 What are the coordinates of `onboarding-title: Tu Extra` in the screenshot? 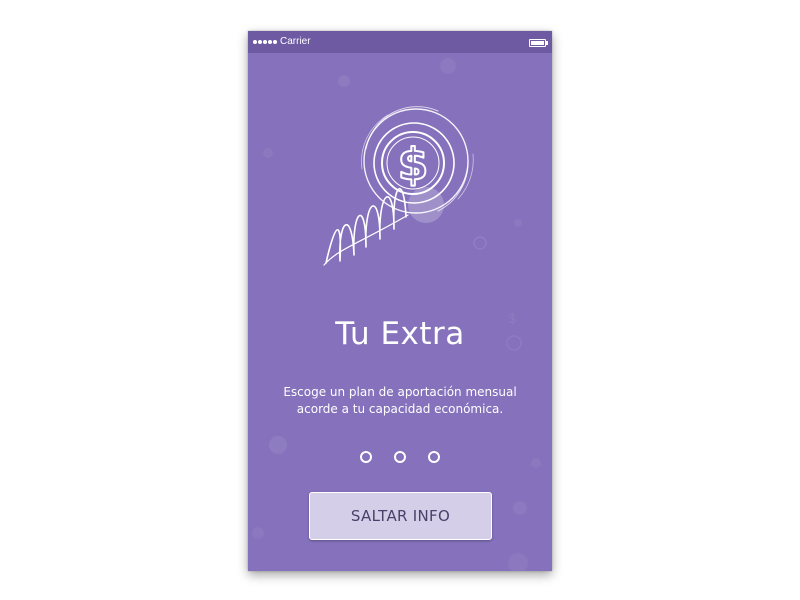 It's located at (400, 334).